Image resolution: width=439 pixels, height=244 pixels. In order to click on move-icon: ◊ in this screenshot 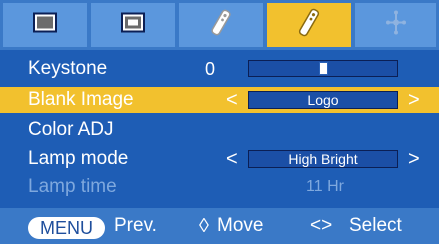, I will do `click(204, 226)`.